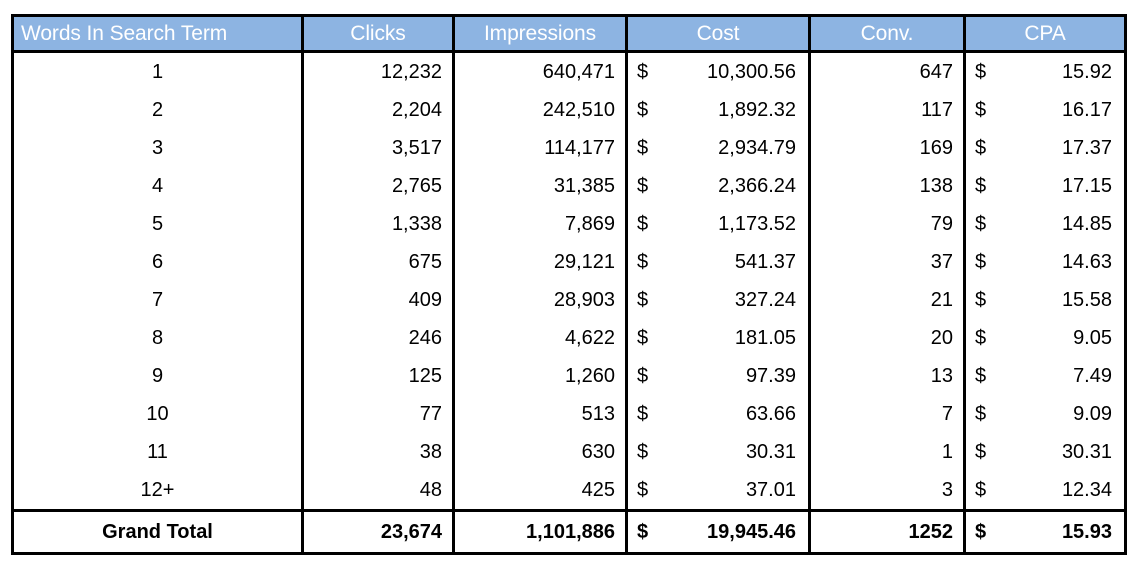 The height and width of the screenshot is (562, 1136). Describe the element at coordinates (718, 224) in the screenshot. I see `cell-cost: $1,173.52` at that location.